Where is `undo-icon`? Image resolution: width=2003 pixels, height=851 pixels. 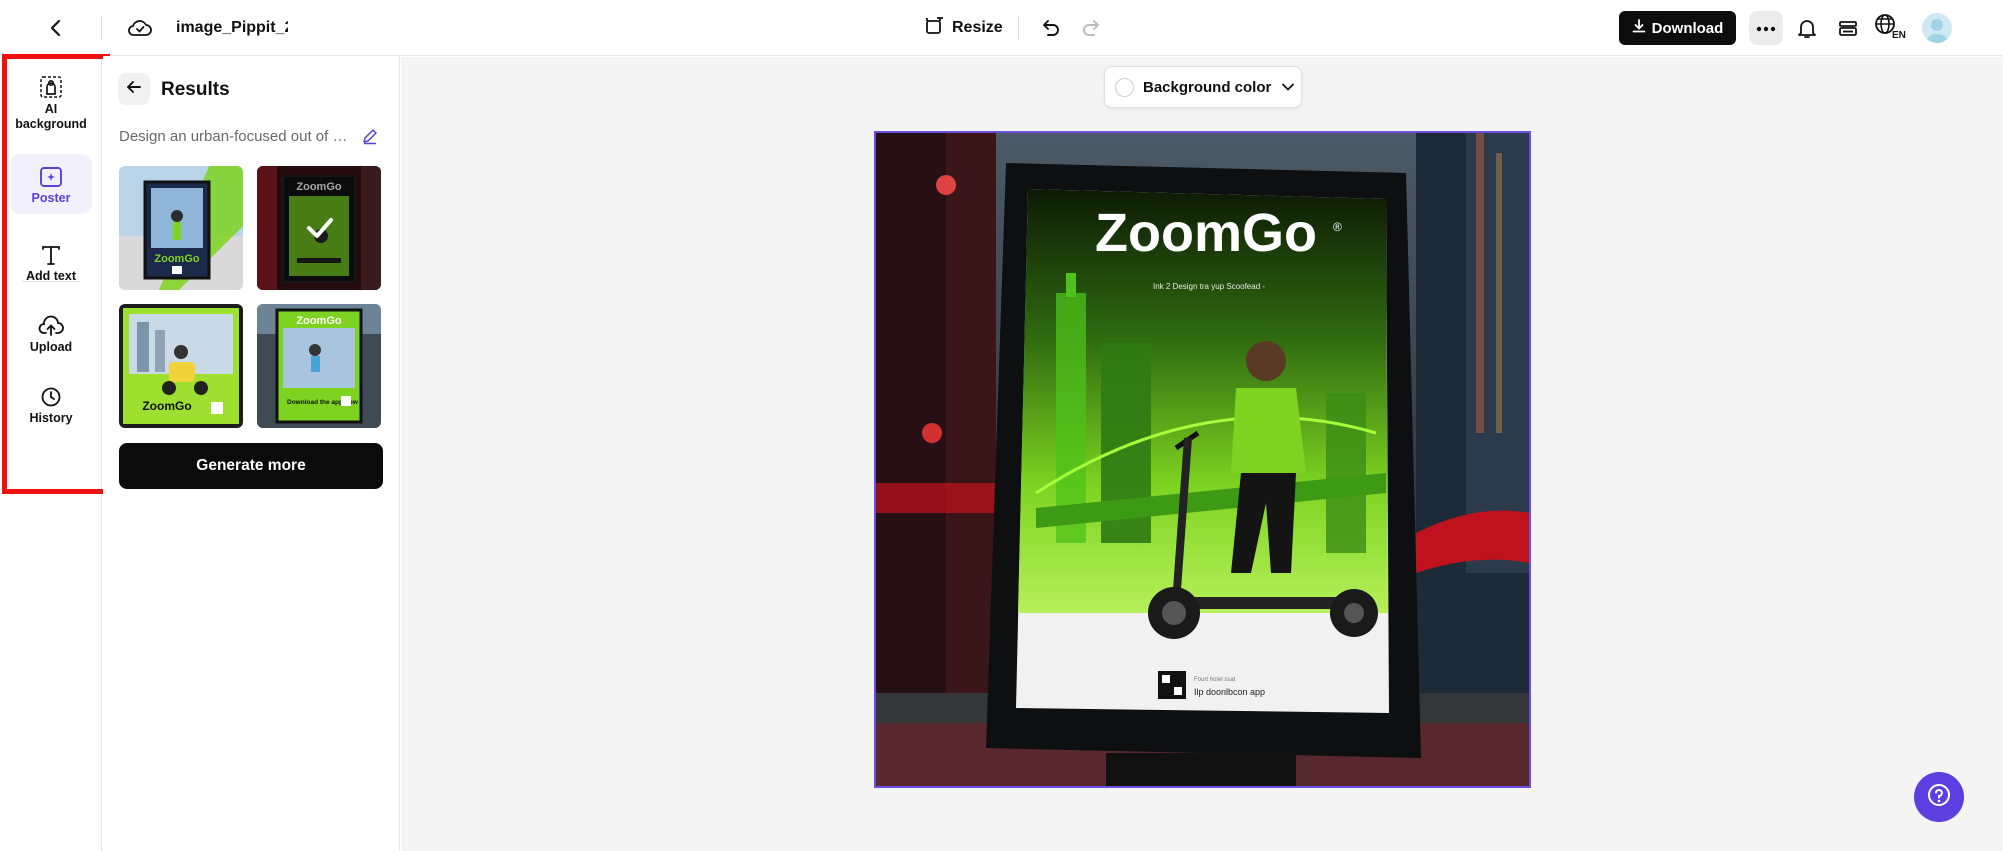
undo-icon is located at coordinates (1050, 28).